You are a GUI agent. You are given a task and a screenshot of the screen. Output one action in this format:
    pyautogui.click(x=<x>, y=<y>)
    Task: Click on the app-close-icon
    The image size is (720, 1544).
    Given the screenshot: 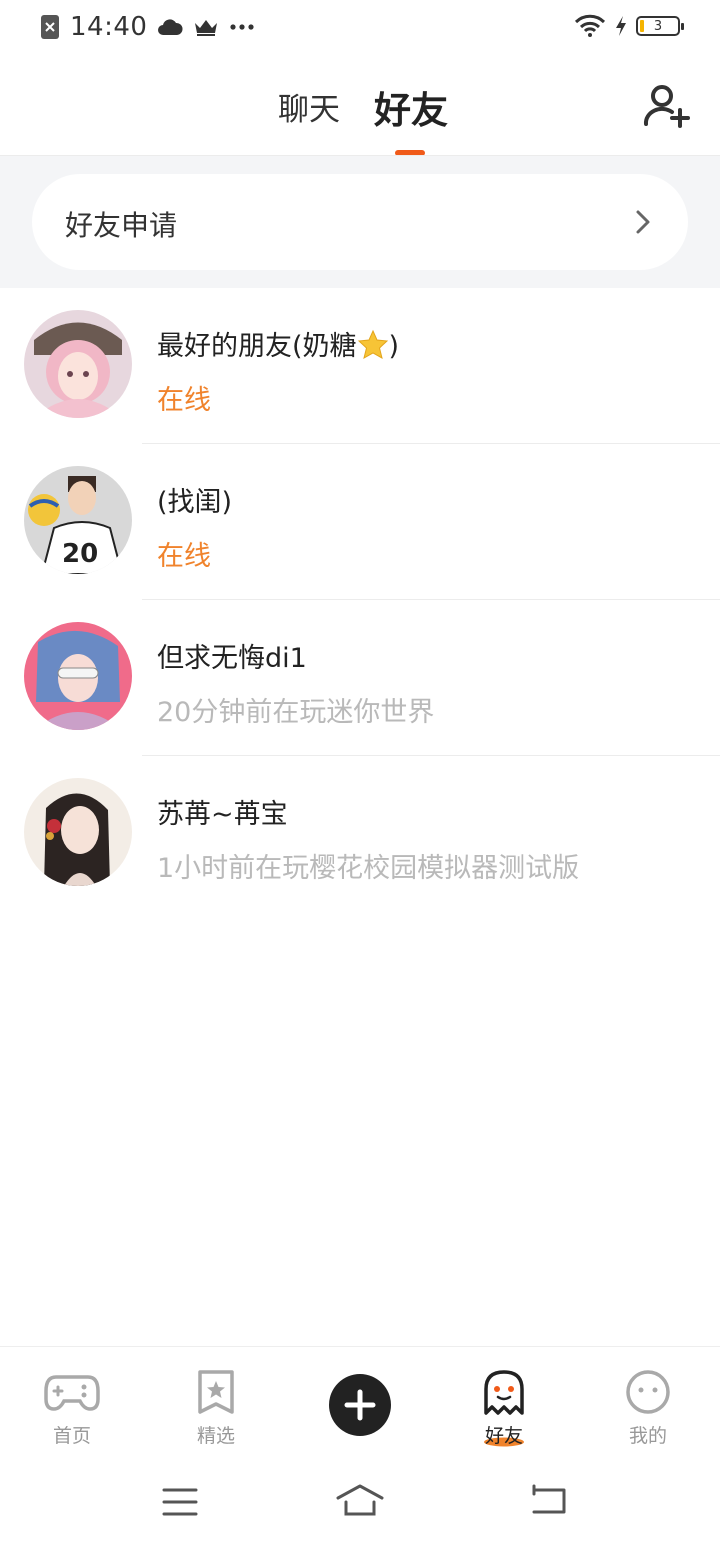 What is the action you would take?
    pyautogui.click(x=50, y=27)
    